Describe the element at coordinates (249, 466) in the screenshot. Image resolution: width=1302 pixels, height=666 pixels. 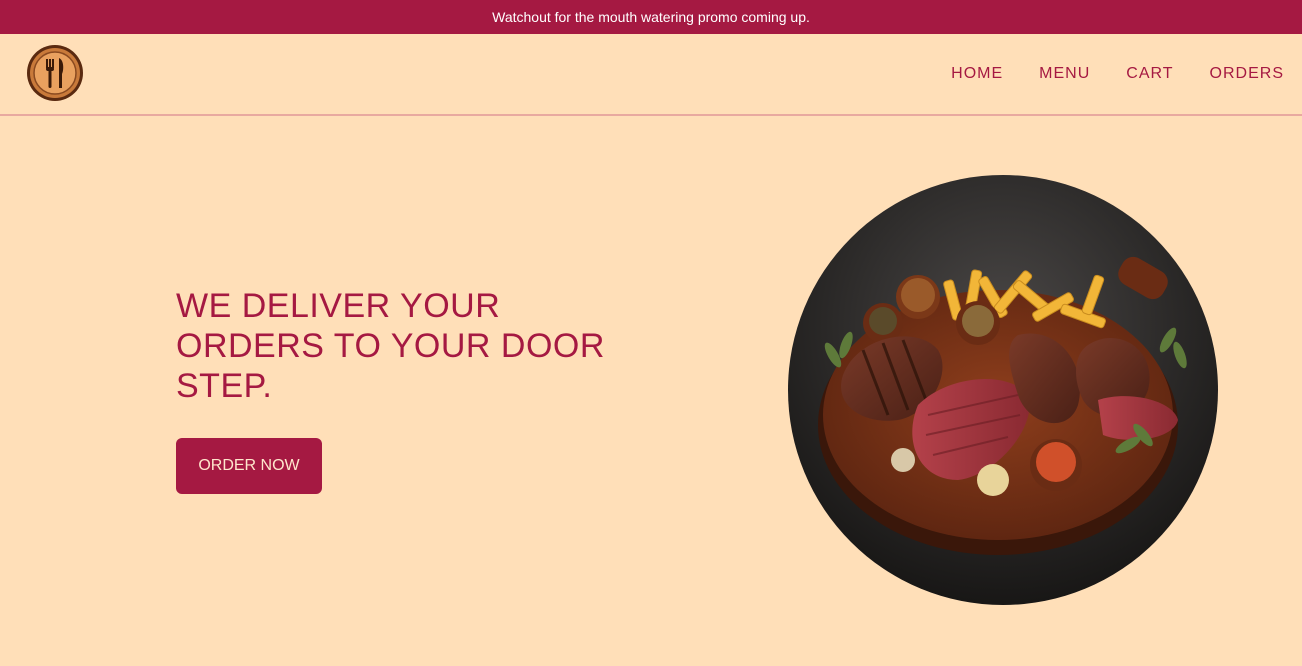
I see `order-now-button: ORDER NOW` at that location.